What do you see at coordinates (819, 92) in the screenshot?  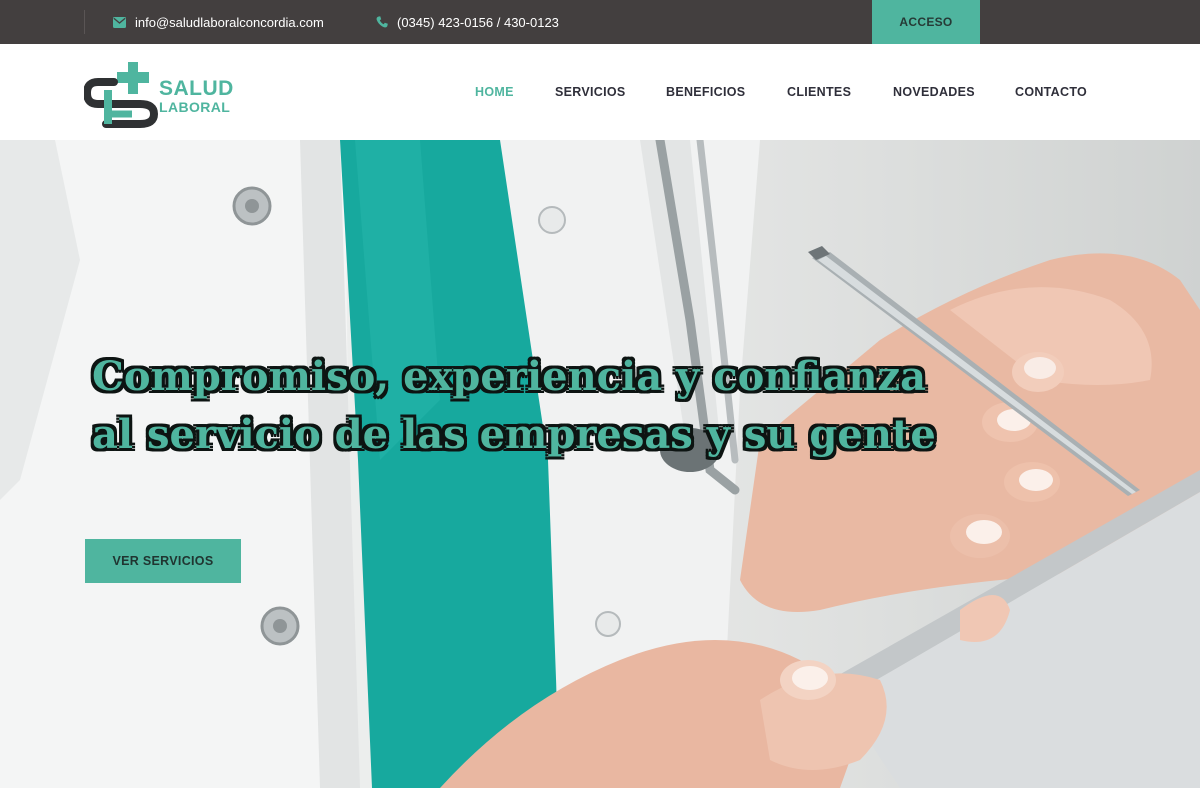 I see `nav-item-clientes: CLIENTES` at bounding box center [819, 92].